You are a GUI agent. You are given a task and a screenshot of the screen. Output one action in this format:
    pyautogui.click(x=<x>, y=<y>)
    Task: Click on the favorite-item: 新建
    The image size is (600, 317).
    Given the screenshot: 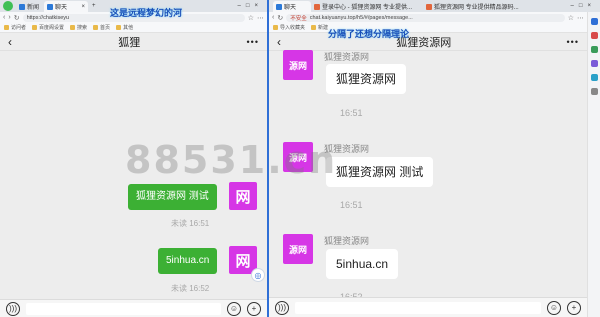 What is the action you would take?
    pyautogui.click(x=319, y=27)
    